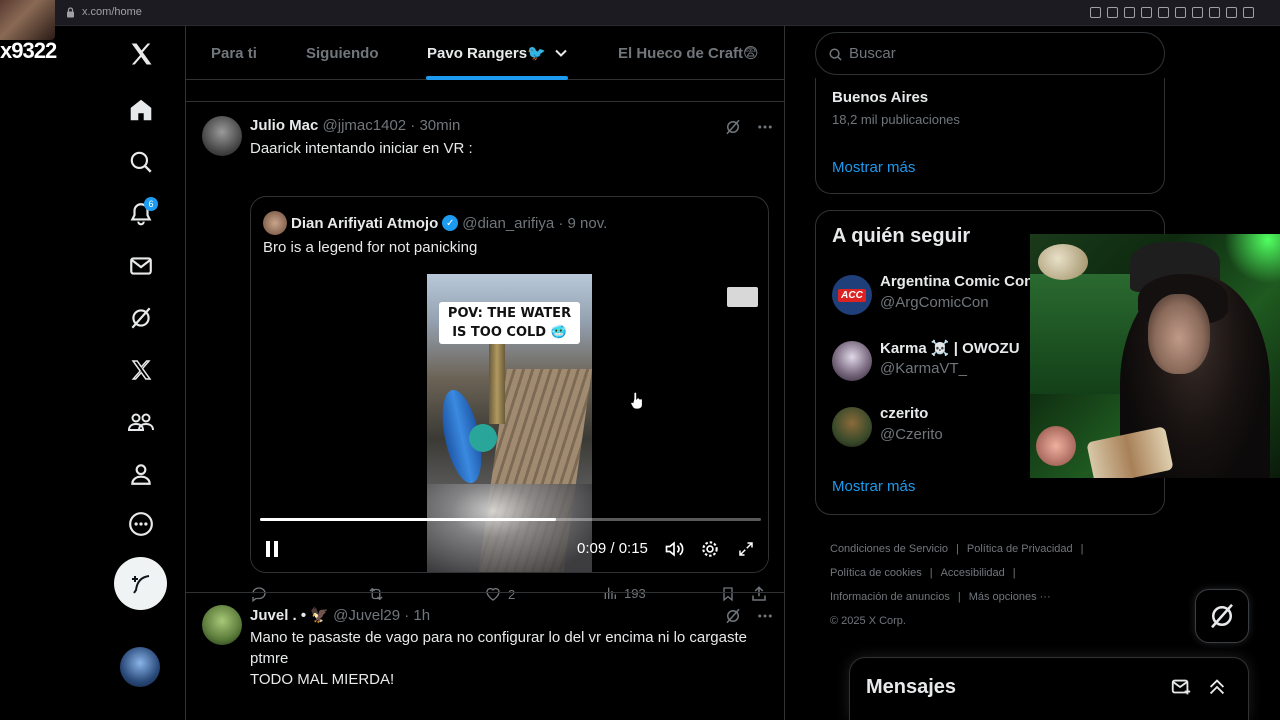  What do you see at coordinates (889, 549) in the screenshot?
I see `terms-link: Condiciones de Servicio` at bounding box center [889, 549].